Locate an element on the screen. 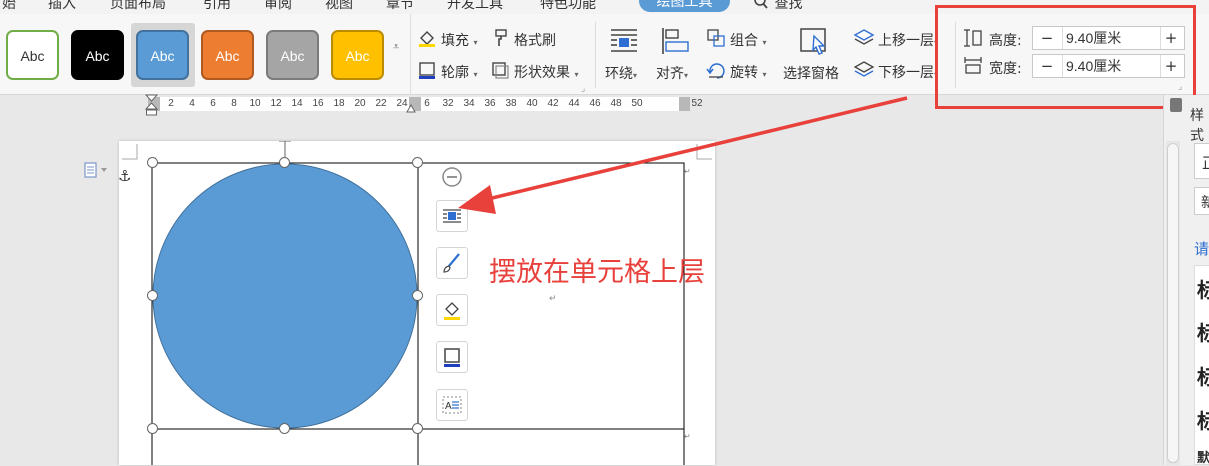  panel-scrollbar is located at coordinates (1173, 303).